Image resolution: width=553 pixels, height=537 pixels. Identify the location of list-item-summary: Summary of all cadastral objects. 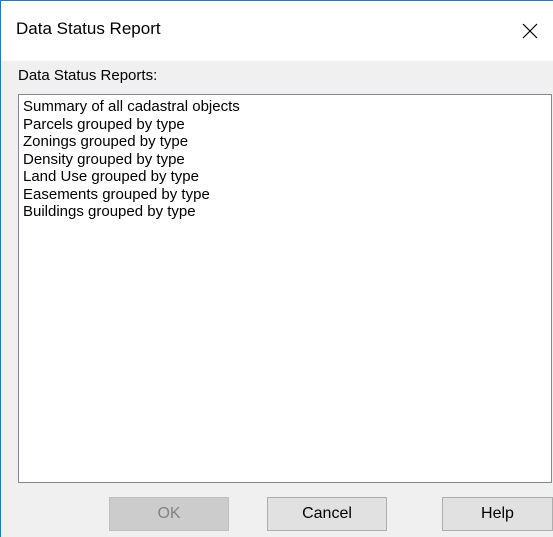
(285, 107).